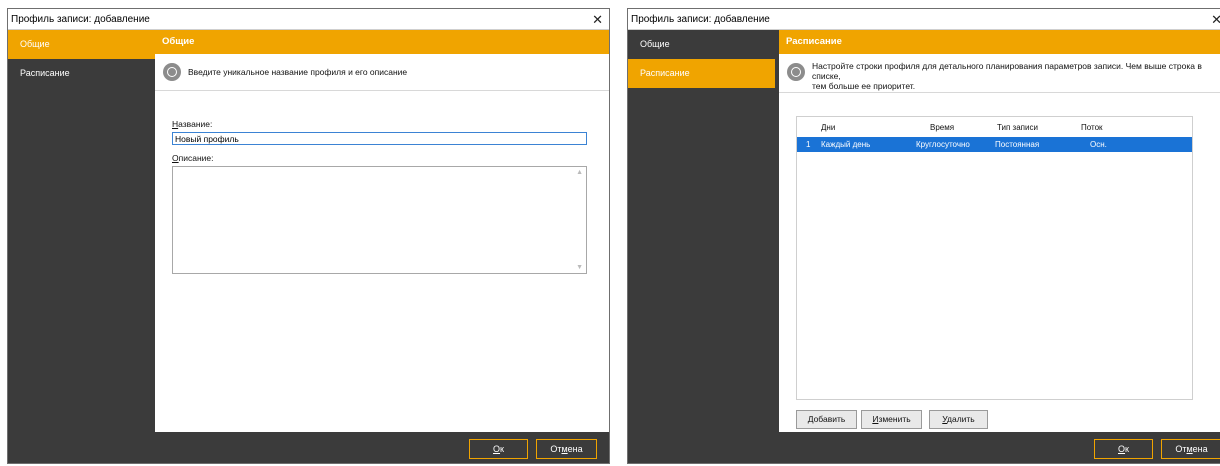  Describe the element at coordinates (958, 419) in the screenshot. I see `delete-button: Удалить` at that location.